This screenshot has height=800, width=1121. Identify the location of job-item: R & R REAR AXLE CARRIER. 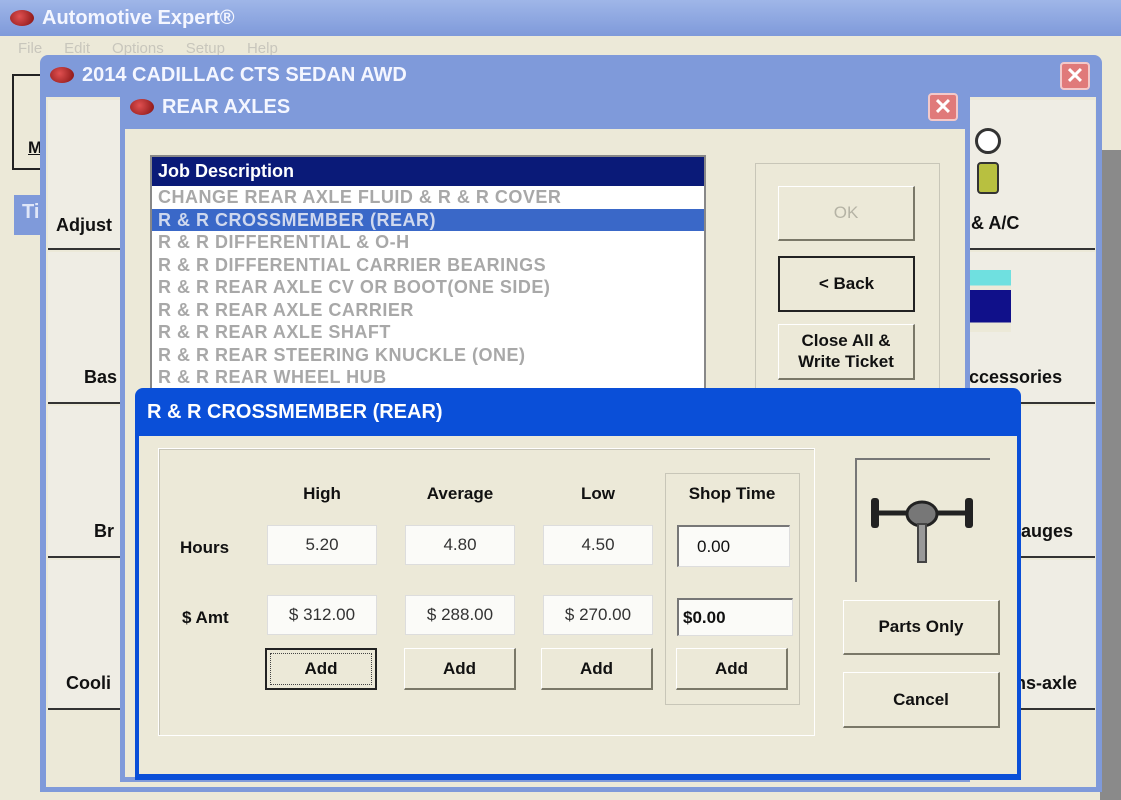
(428, 310).